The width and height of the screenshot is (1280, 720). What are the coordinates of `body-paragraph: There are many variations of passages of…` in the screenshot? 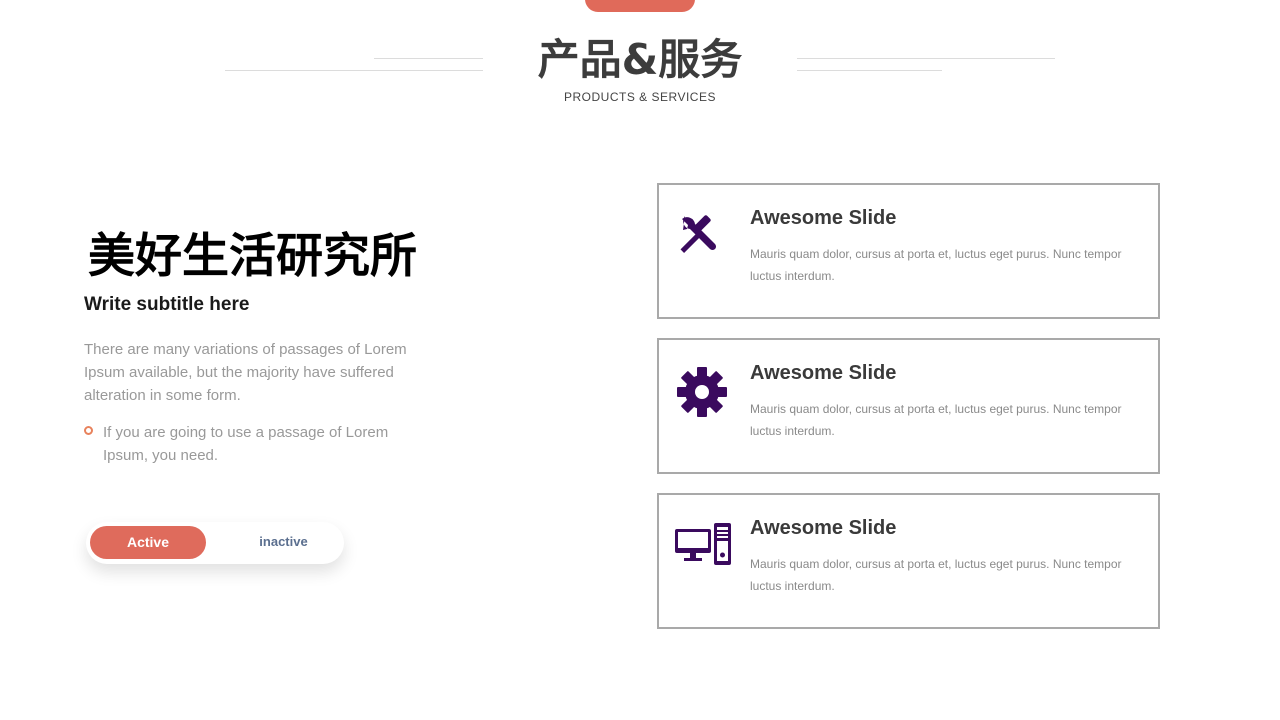 It's located at (245, 372).